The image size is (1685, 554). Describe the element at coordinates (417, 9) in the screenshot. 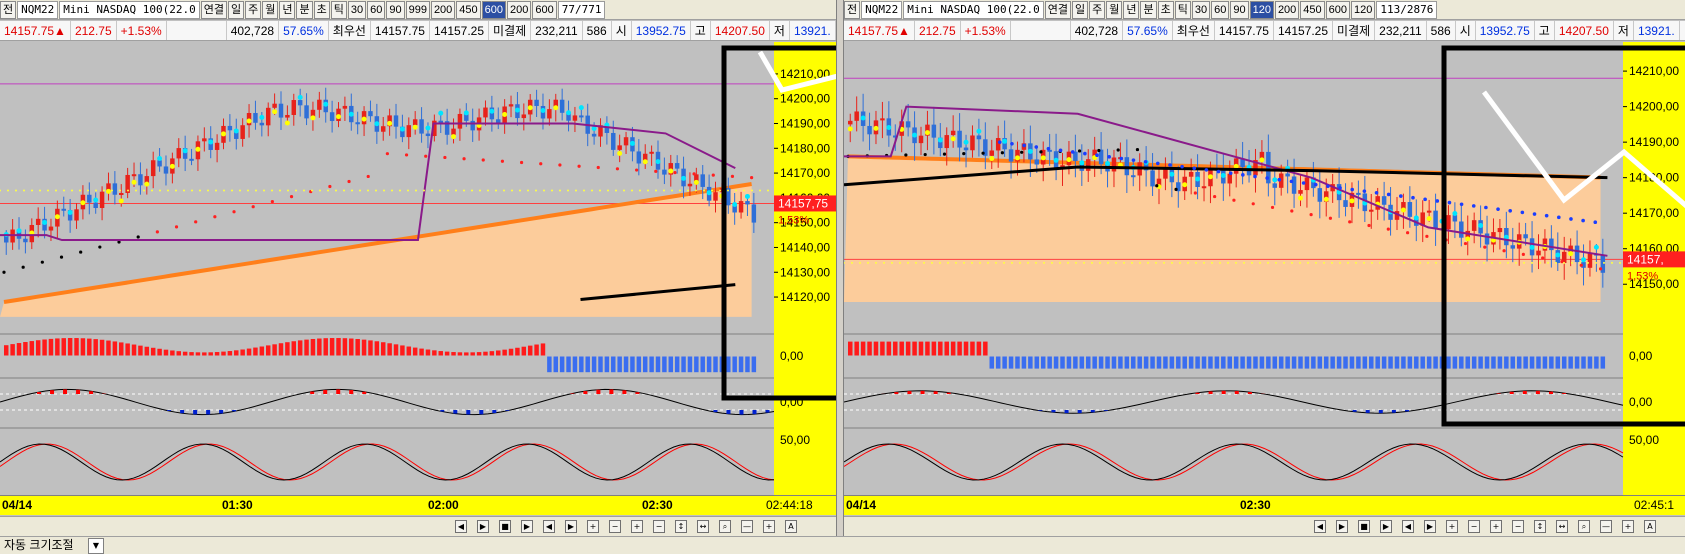

I see `toolbar-item: 999` at that location.